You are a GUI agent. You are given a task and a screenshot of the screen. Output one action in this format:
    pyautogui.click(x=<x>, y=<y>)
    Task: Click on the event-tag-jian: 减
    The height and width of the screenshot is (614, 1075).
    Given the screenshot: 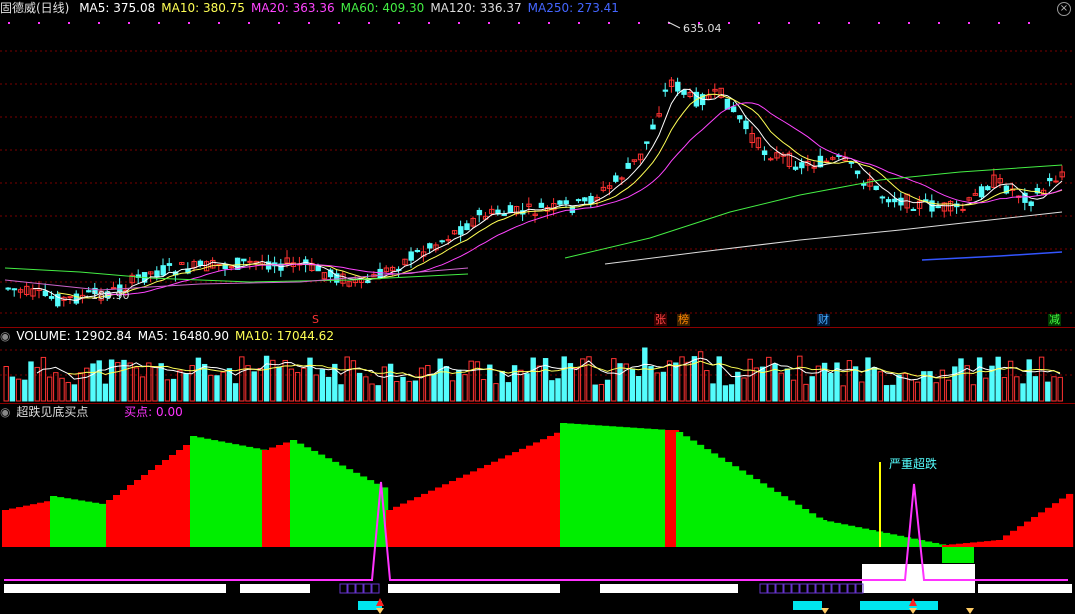 What is the action you would take?
    pyautogui.click(x=1054, y=320)
    